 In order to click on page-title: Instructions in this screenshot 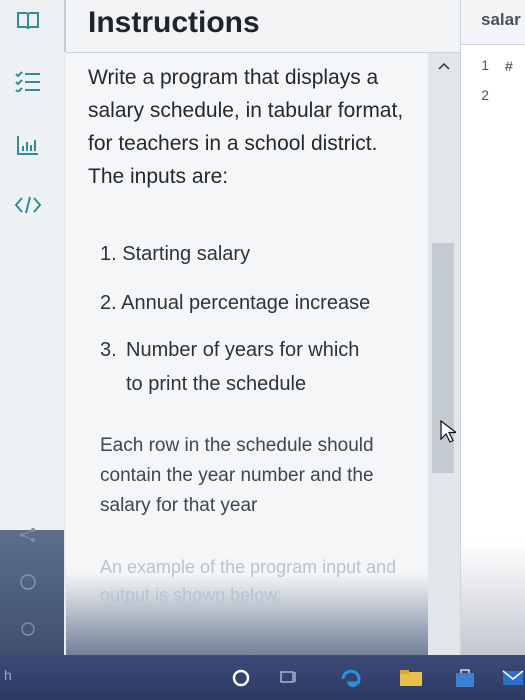, I will do `click(174, 22)`.